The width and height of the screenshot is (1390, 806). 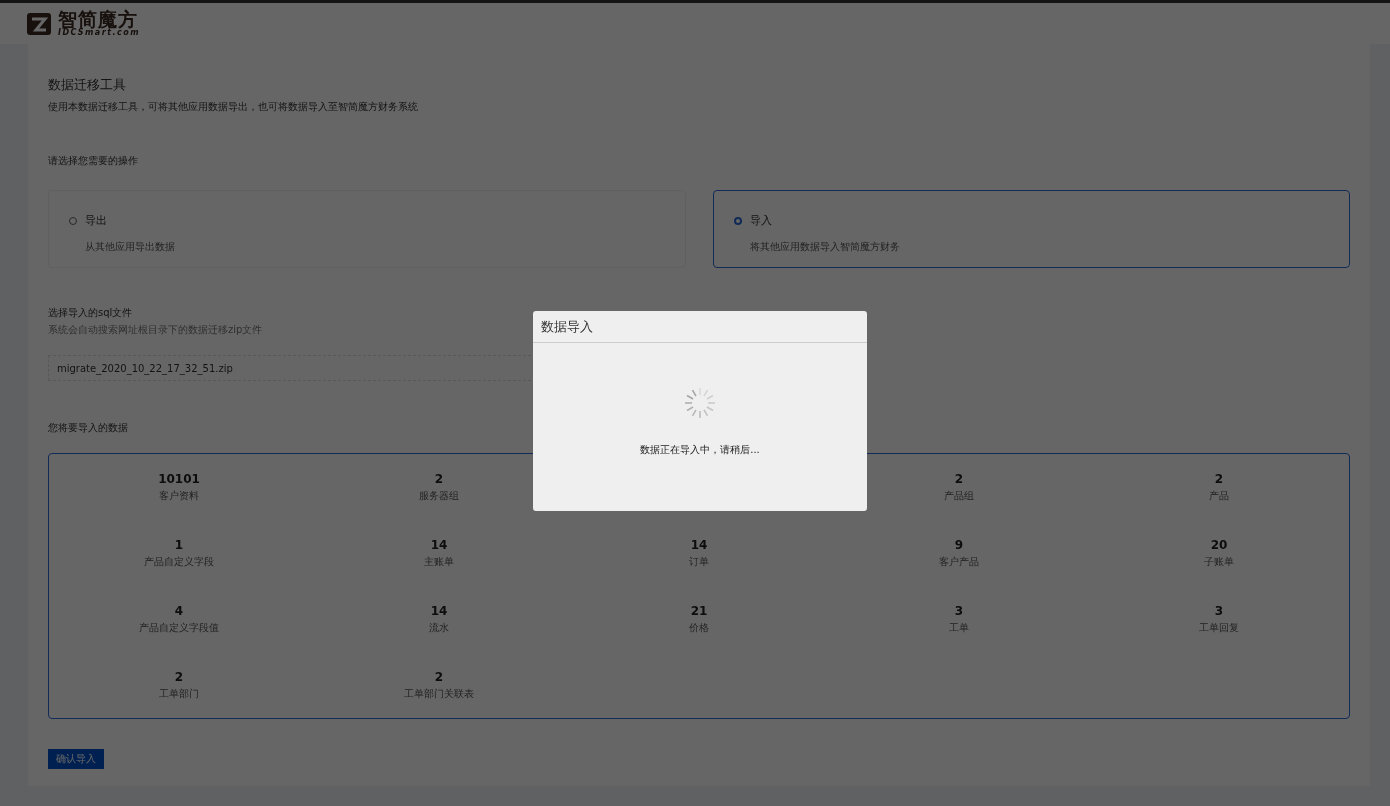 I want to click on data-label: 服务器组, so click(x=439, y=496).